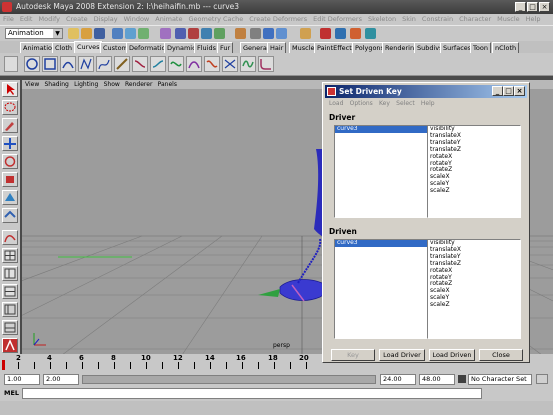  What do you see at coordinates (138, 84) in the screenshot?
I see `vp-menu-renderer: Renderer` at bounding box center [138, 84].